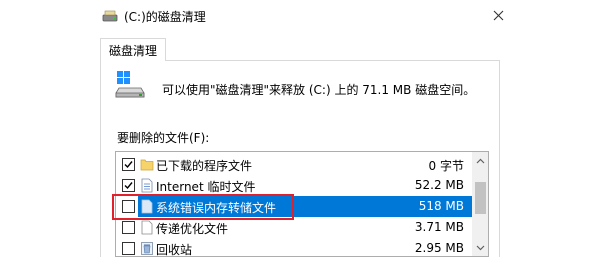 The width and height of the screenshot is (600, 257). Describe the element at coordinates (147, 248) in the screenshot. I see `recycle-bin-icon` at that location.